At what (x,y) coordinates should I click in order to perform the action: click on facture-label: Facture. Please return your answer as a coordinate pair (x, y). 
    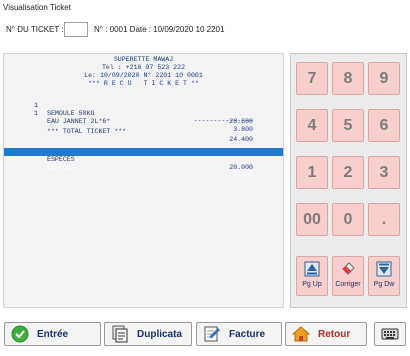
    Looking at the image, I should click on (247, 334).